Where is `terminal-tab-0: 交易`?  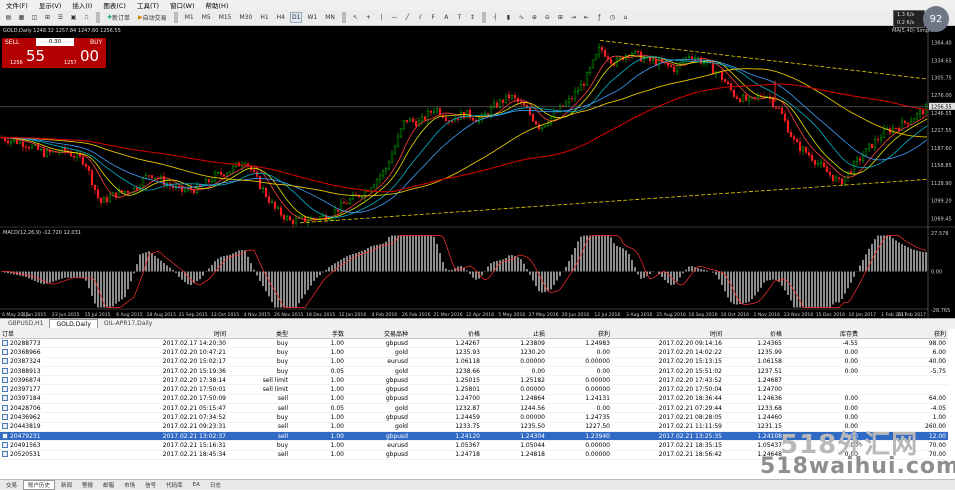
terminal-tab-0: 交易 is located at coordinates (11, 485).